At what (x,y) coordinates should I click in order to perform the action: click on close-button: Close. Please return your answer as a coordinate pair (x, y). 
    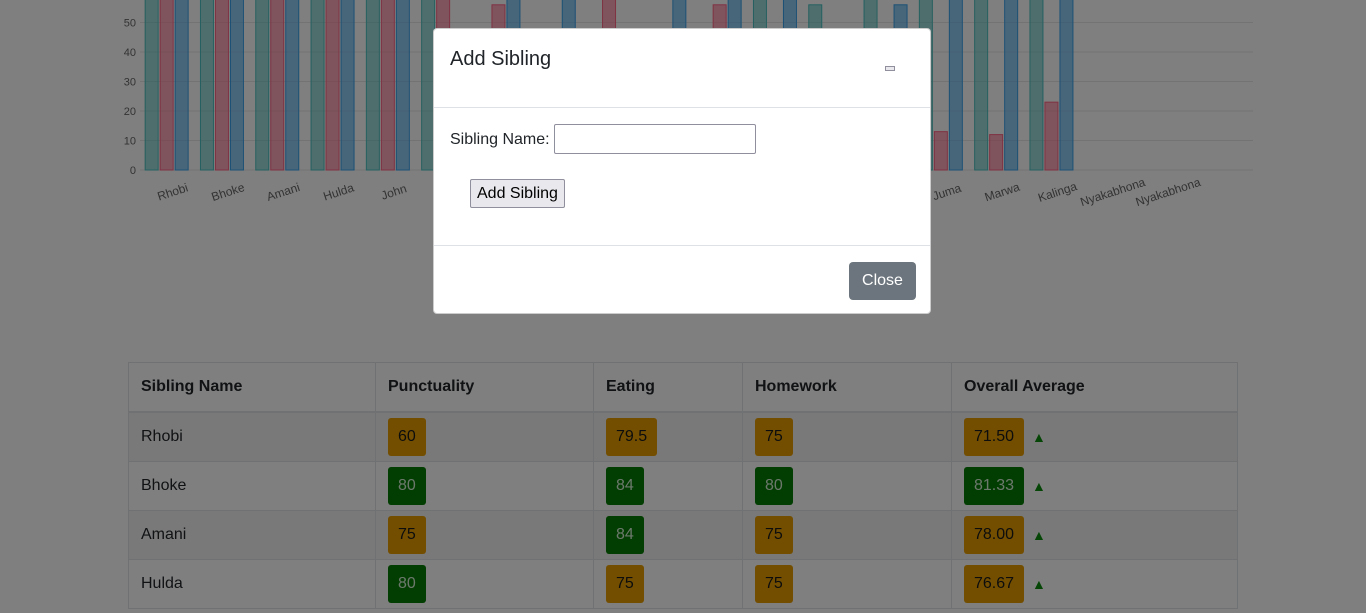
    Looking at the image, I should click on (882, 281).